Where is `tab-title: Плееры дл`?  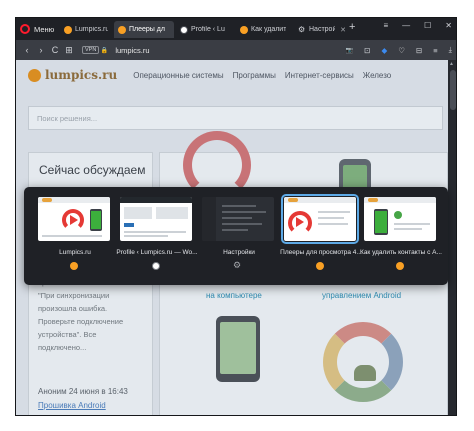
tab-title: Плееры дл is located at coordinates (147, 29).